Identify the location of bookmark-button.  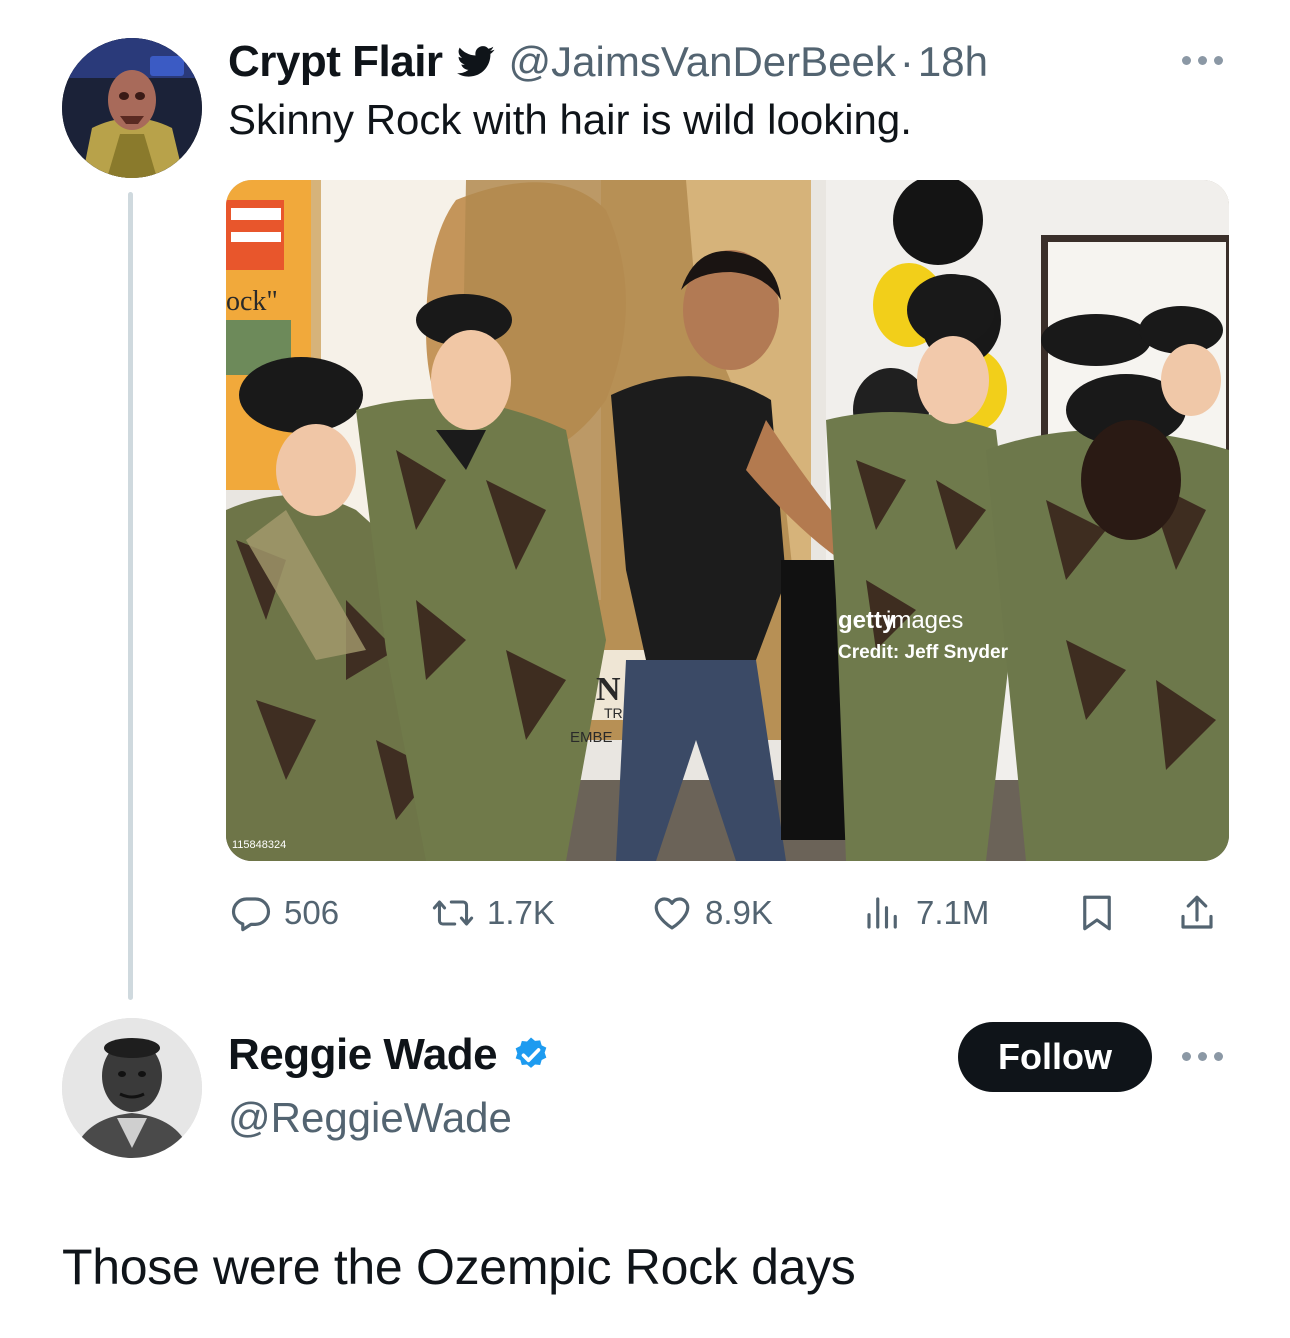
(1097, 913).